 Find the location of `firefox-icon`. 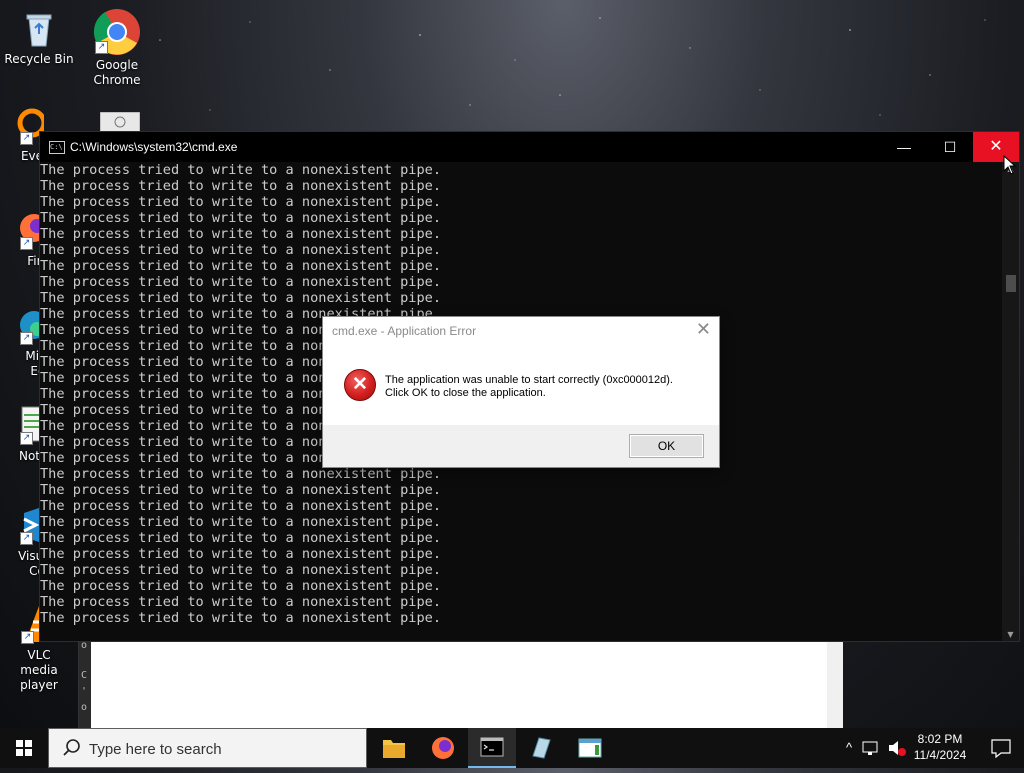

firefox-icon is located at coordinates (443, 748).